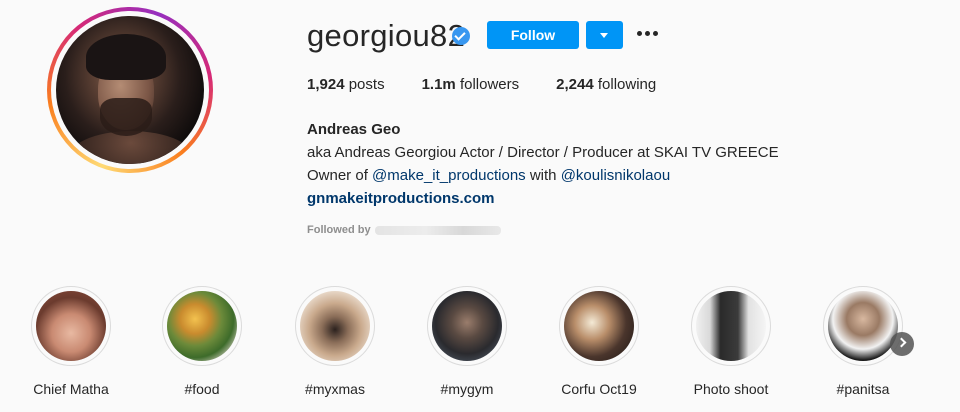  Describe the element at coordinates (863, 389) in the screenshot. I see `highlight-label: #panitsa` at that location.